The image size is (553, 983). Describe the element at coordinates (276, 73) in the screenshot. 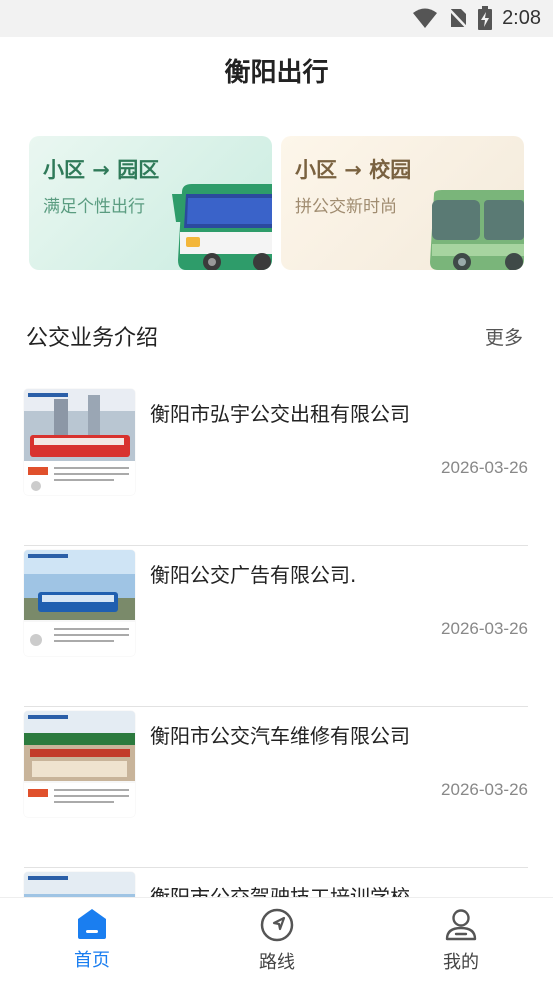

I see `page-title: 衡阳出行` at that location.